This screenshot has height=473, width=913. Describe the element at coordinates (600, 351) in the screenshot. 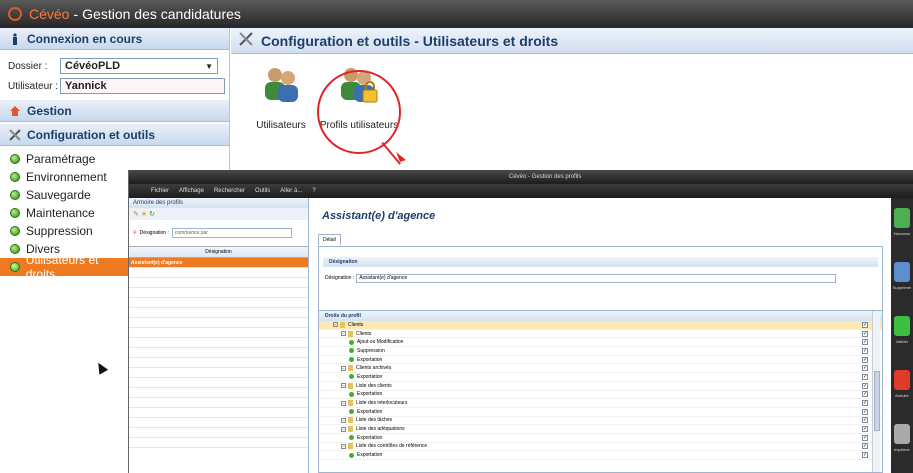

I see `tree-row: Suppression ✓` at that location.